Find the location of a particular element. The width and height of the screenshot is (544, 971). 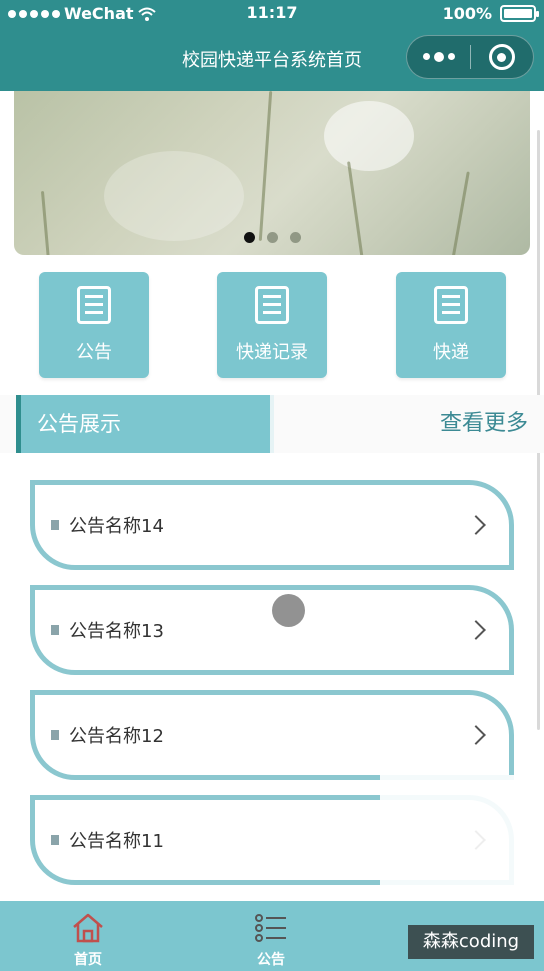

home-icon is located at coordinates (88, 928).